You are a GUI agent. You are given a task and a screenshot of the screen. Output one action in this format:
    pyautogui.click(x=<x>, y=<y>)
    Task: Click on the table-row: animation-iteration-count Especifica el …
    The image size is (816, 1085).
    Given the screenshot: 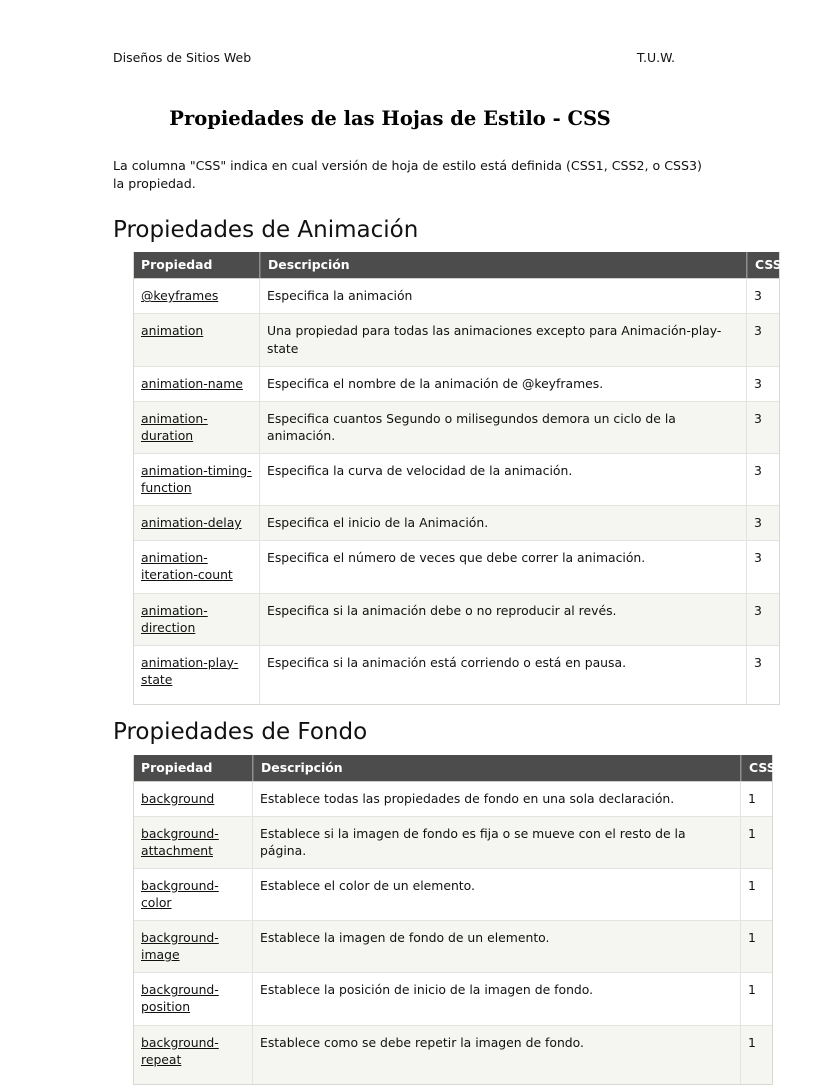 What is the action you would take?
    pyautogui.click(x=456, y=566)
    